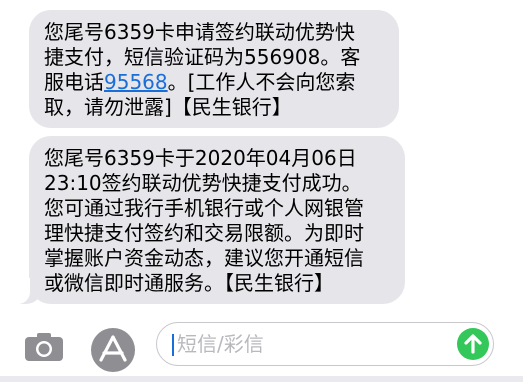 The image size is (523, 382). I want to click on keyboard-edge, so click(261, 379).